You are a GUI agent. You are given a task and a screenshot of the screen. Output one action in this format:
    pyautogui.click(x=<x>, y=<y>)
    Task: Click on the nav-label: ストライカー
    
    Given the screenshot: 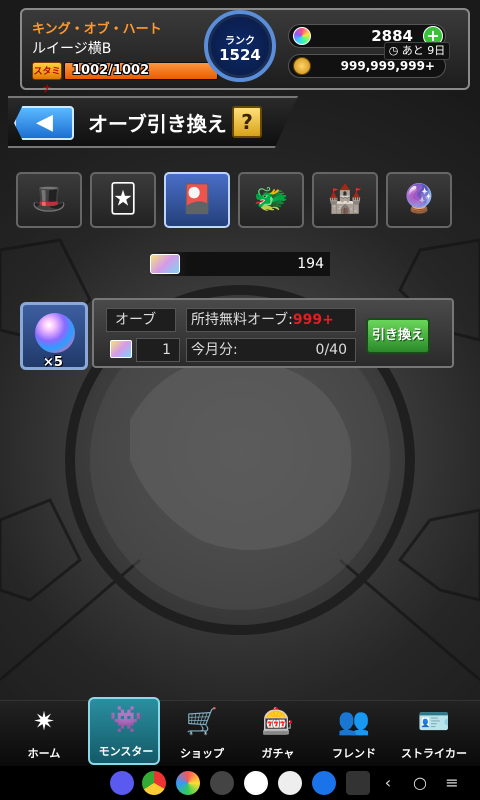 What is the action you would take?
    pyautogui.click(x=434, y=753)
    